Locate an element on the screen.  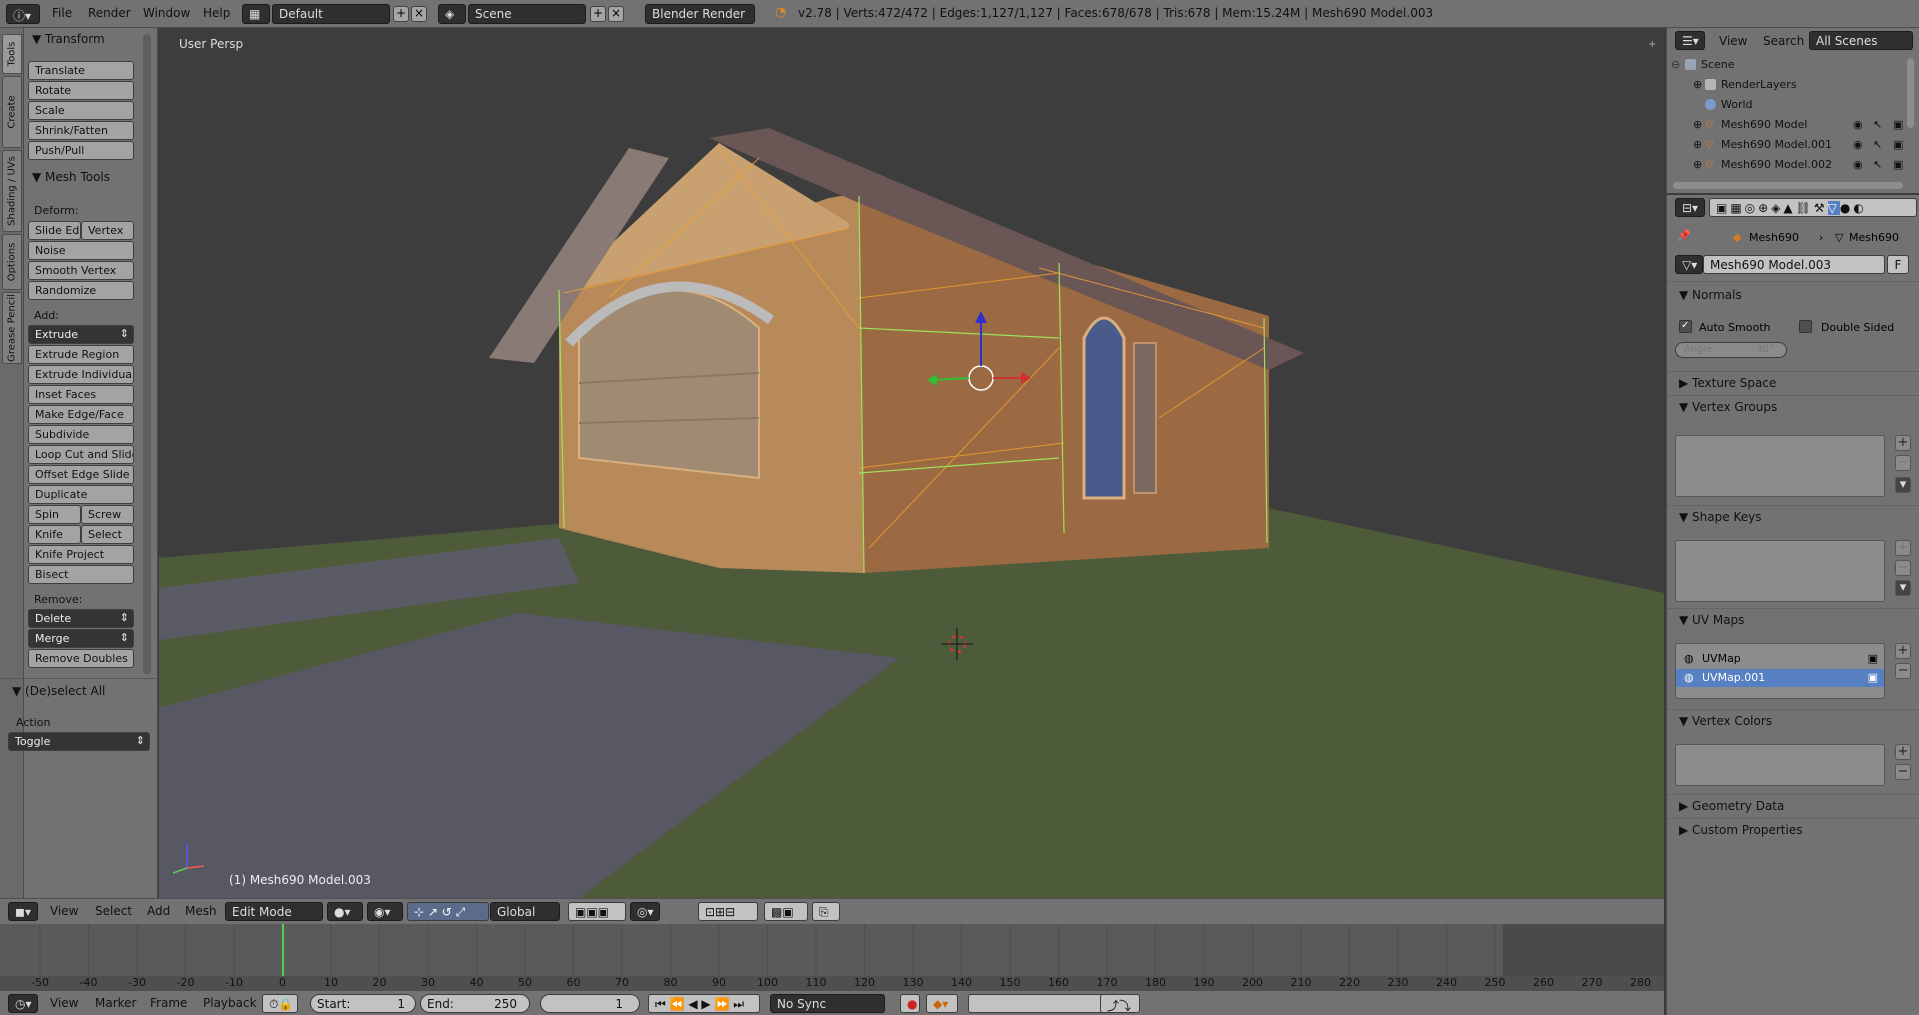
menu-outliner-view: View is located at coordinates (1733, 41).